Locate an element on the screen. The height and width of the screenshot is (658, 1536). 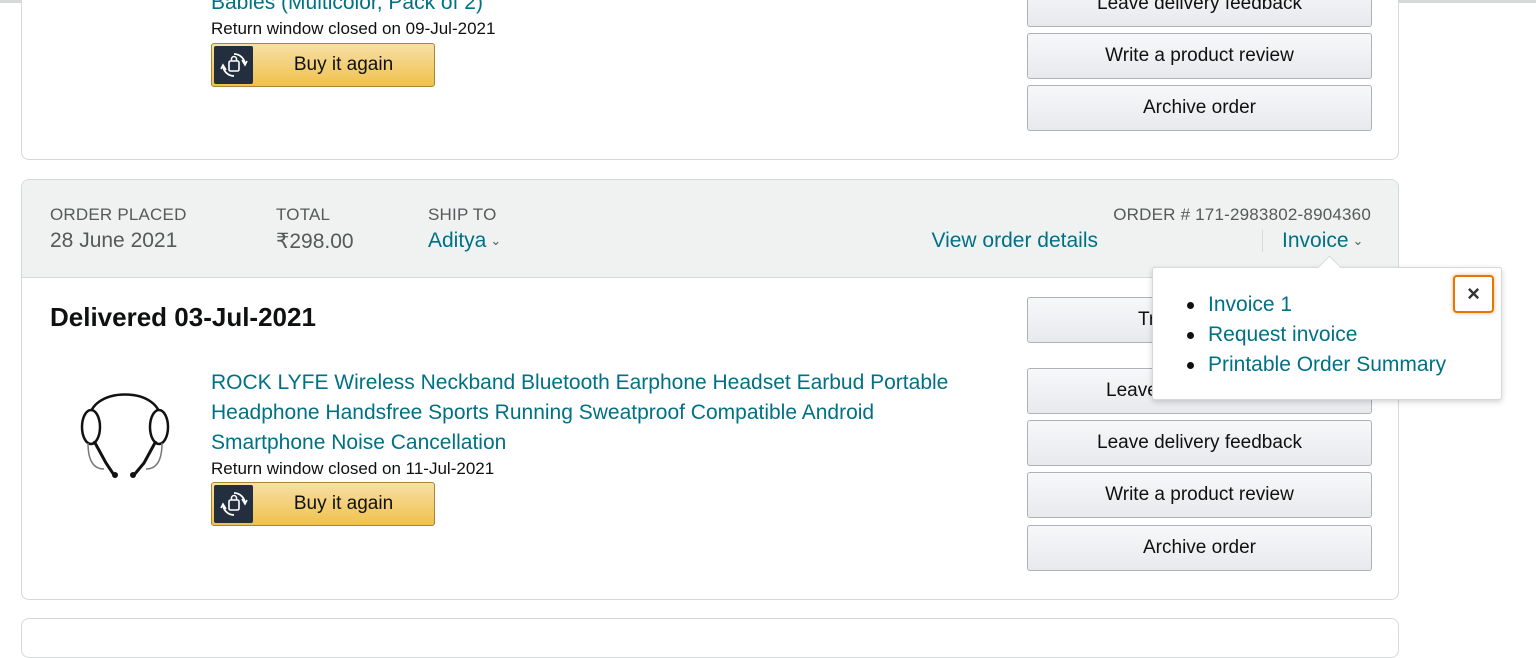
previous-delivery-feedback-button: Leave delivery feedback is located at coordinates (1199, 13).